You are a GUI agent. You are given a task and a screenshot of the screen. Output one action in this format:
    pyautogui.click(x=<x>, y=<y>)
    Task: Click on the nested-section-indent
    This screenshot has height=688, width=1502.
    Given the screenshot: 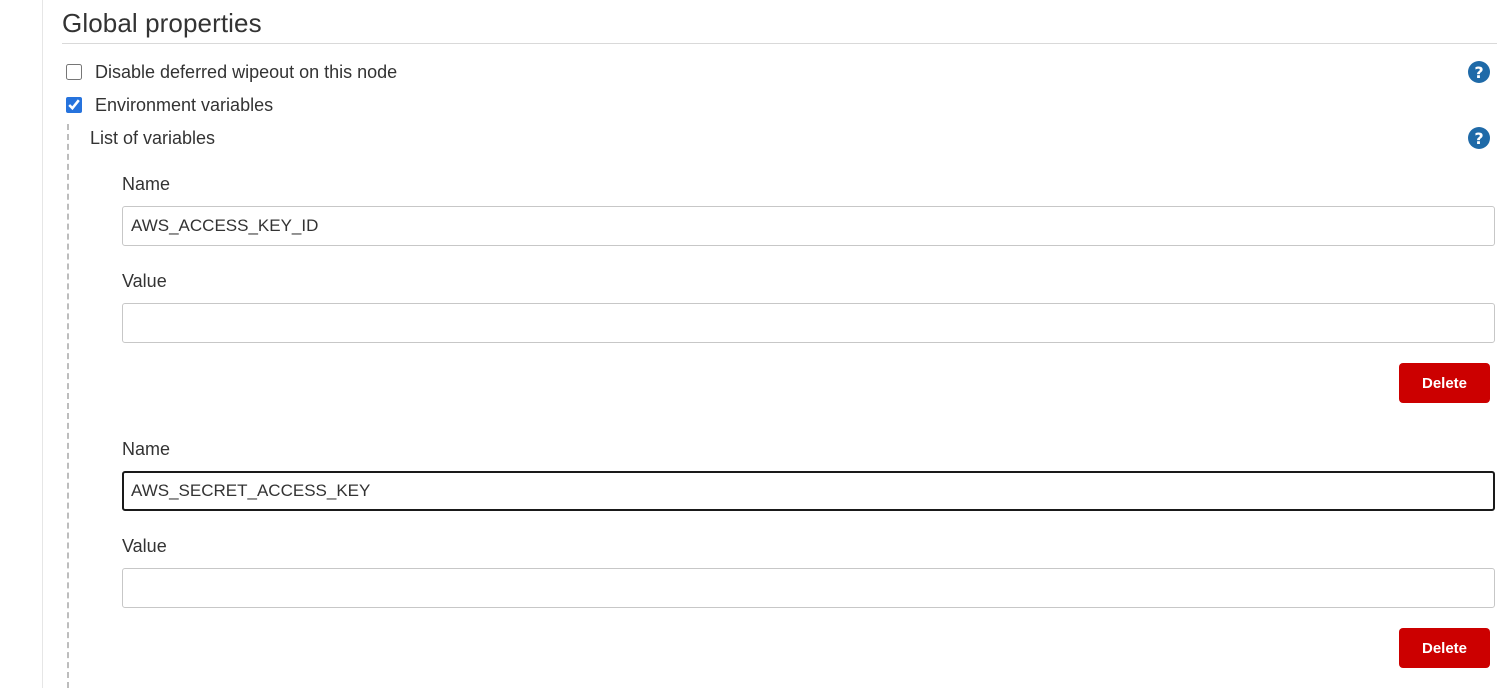 What is the action you would take?
    pyautogui.click(x=68, y=406)
    